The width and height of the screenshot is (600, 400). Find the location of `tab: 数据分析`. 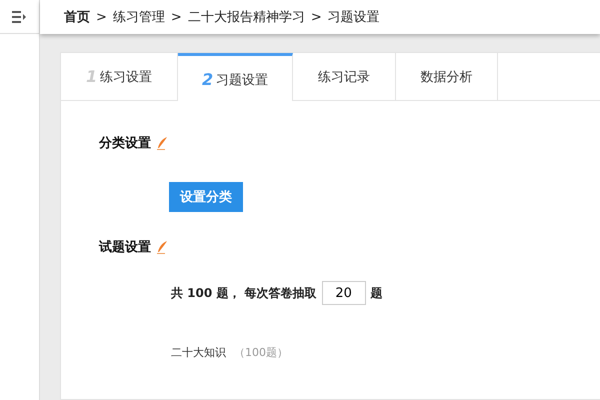

tab: 数据分析 is located at coordinates (447, 76).